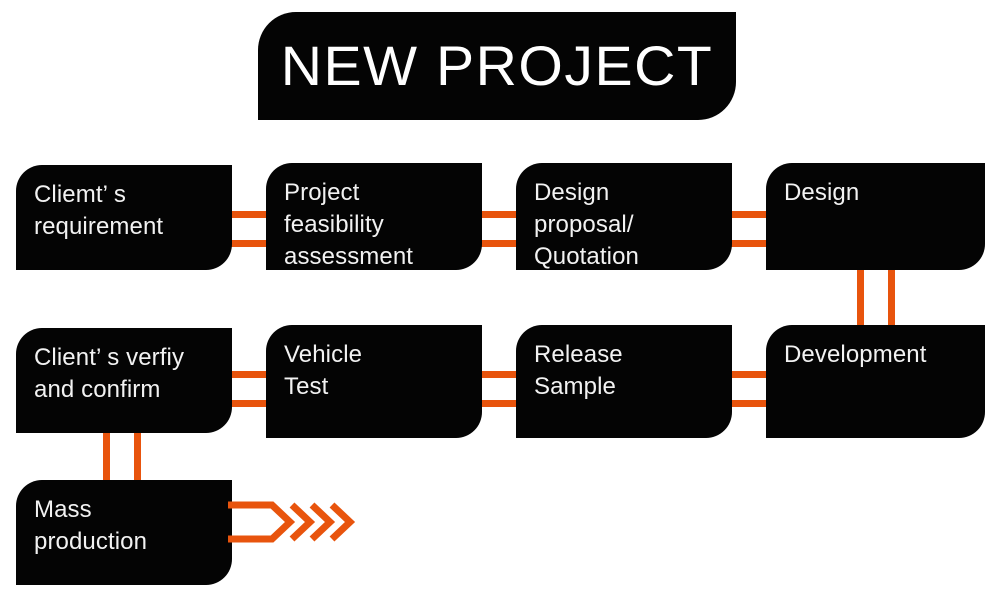 This screenshot has height=600, width=1000. Describe the element at coordinates (109, 373) in the screenshot. I see `node-label: Client’ s verfiy and confirm` at that location.